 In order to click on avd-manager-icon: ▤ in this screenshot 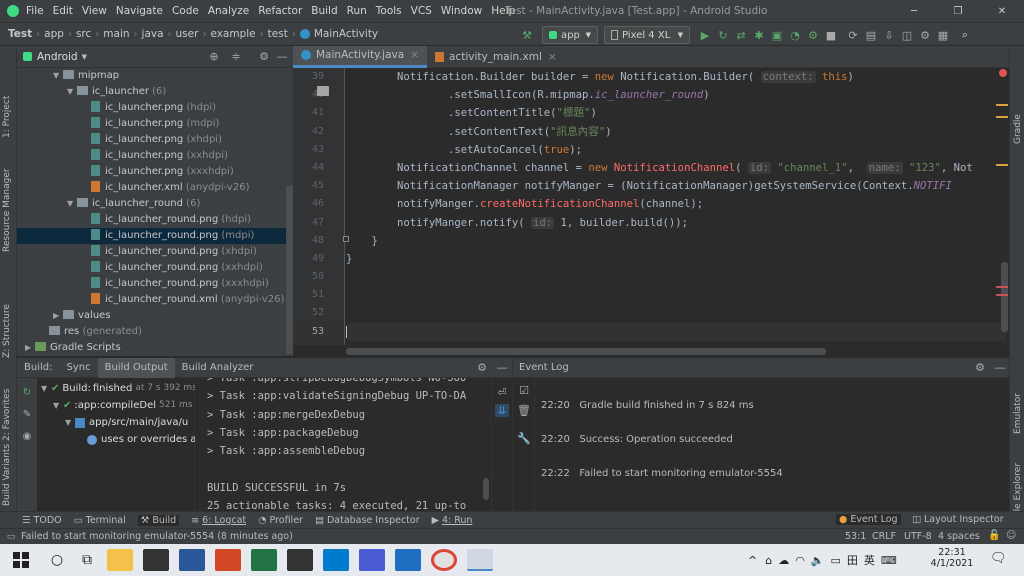, I will do `click(871, 35)`.